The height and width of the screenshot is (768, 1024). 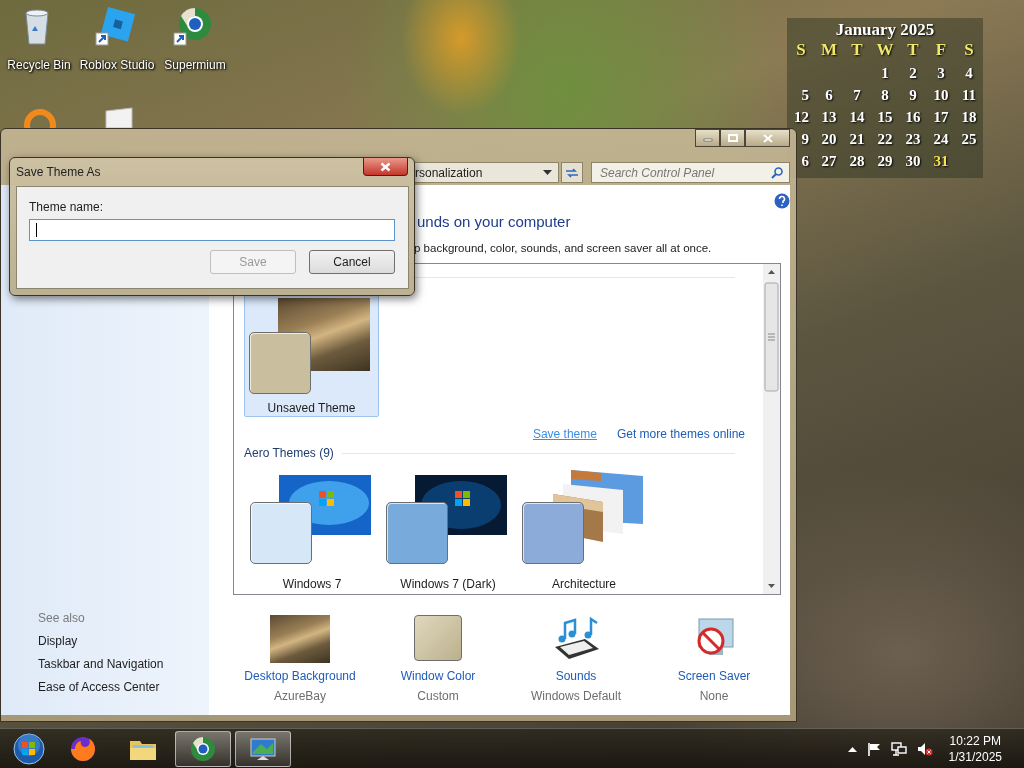 What do you see at coordinates (62, 618) in the screenshot?
I see `section-heading: See also` at bounding box center [62, 618].